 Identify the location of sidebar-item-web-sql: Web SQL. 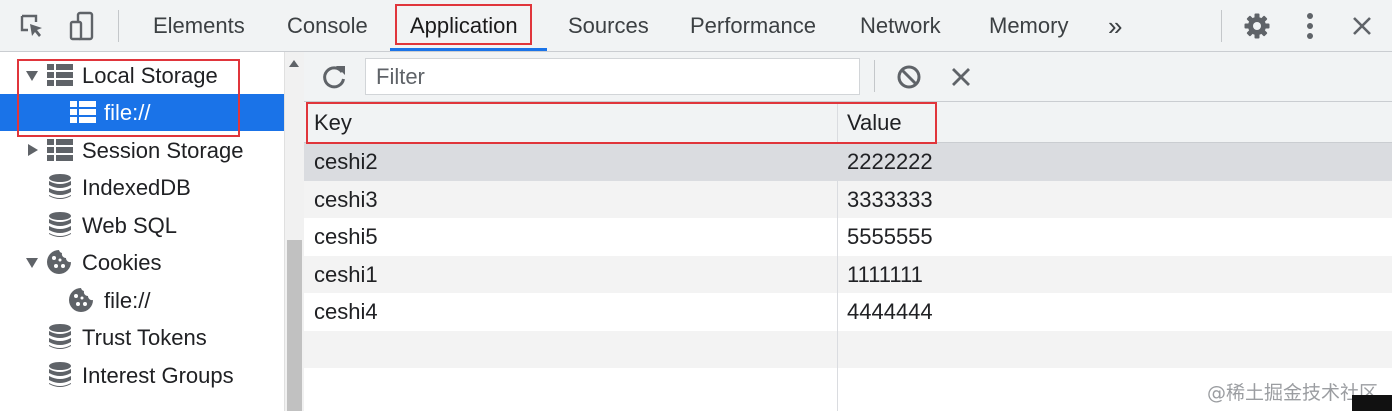
(142, 225).